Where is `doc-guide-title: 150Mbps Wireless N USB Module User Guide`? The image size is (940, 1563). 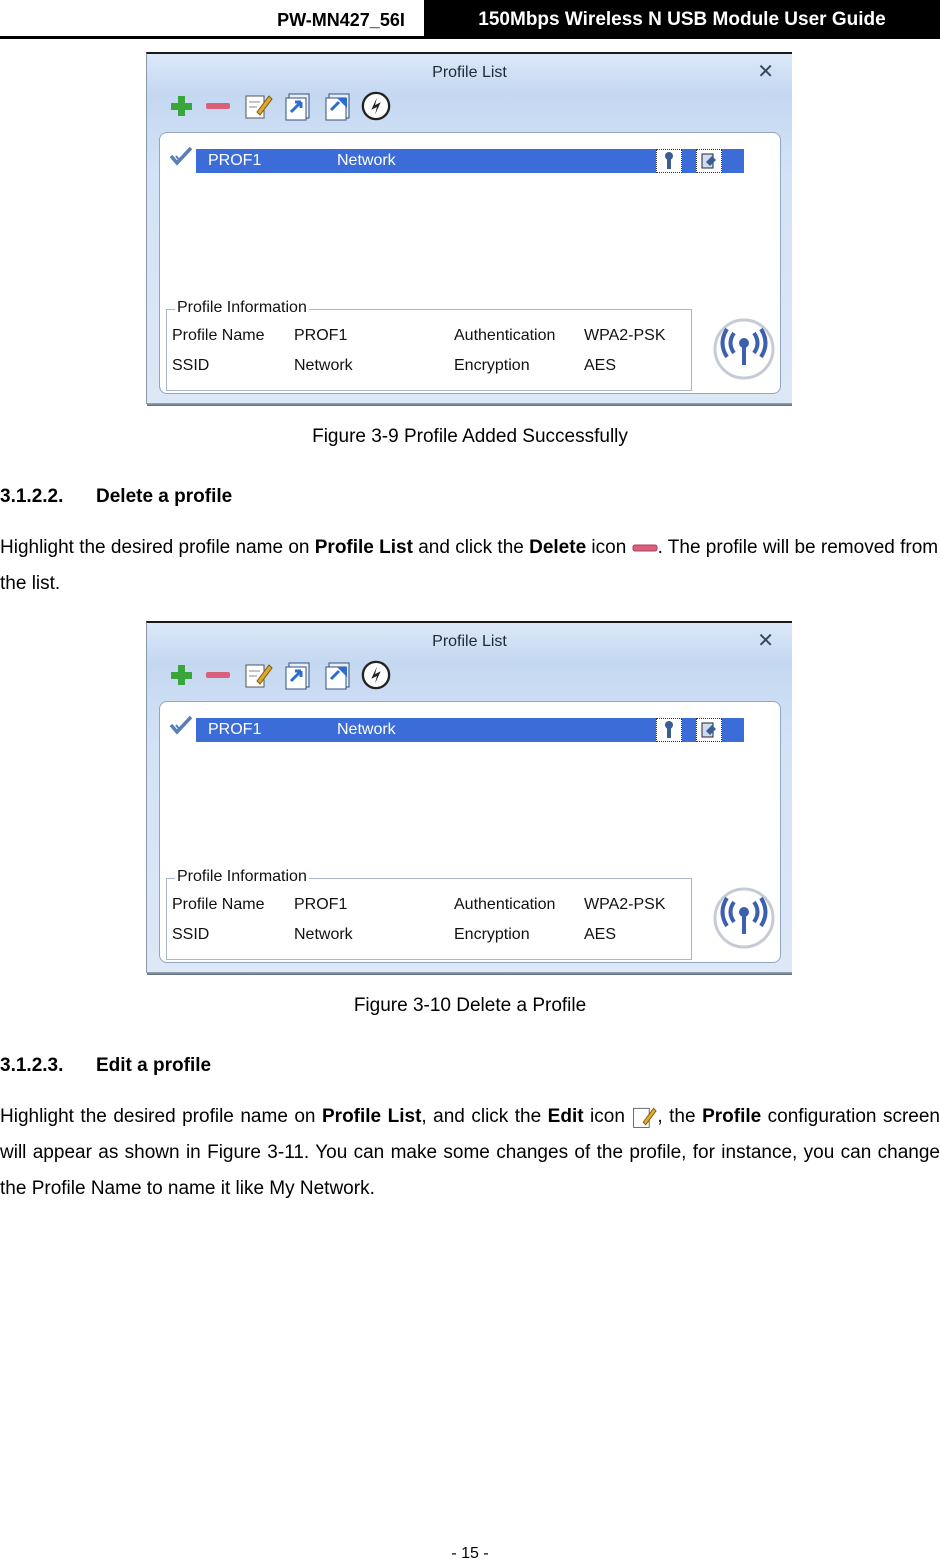 doc-guide-title: 150Mbps Wireless N USB Module User Guide is located at coordinates (682, 18).